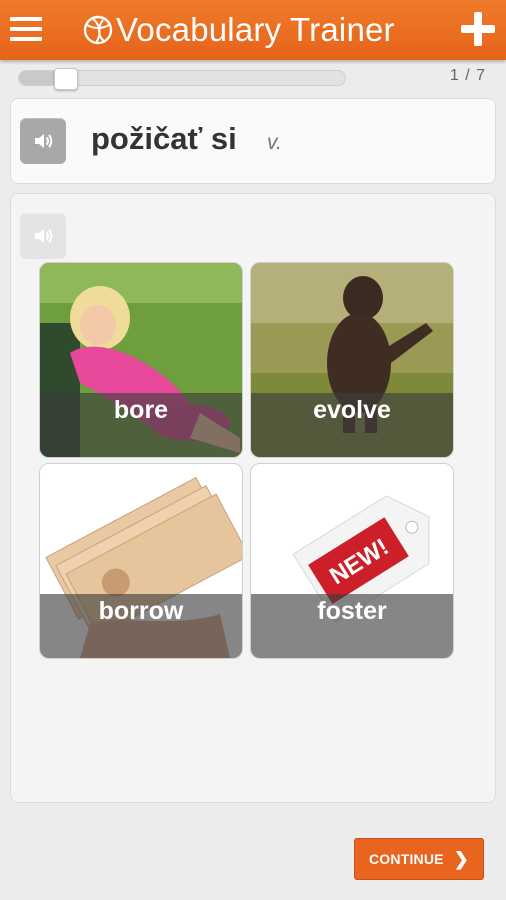  What do you see at coordinates (467, 75) in the screenshot?
I see `progress-counter: 1 / 7` at bounding box center [467, 75].